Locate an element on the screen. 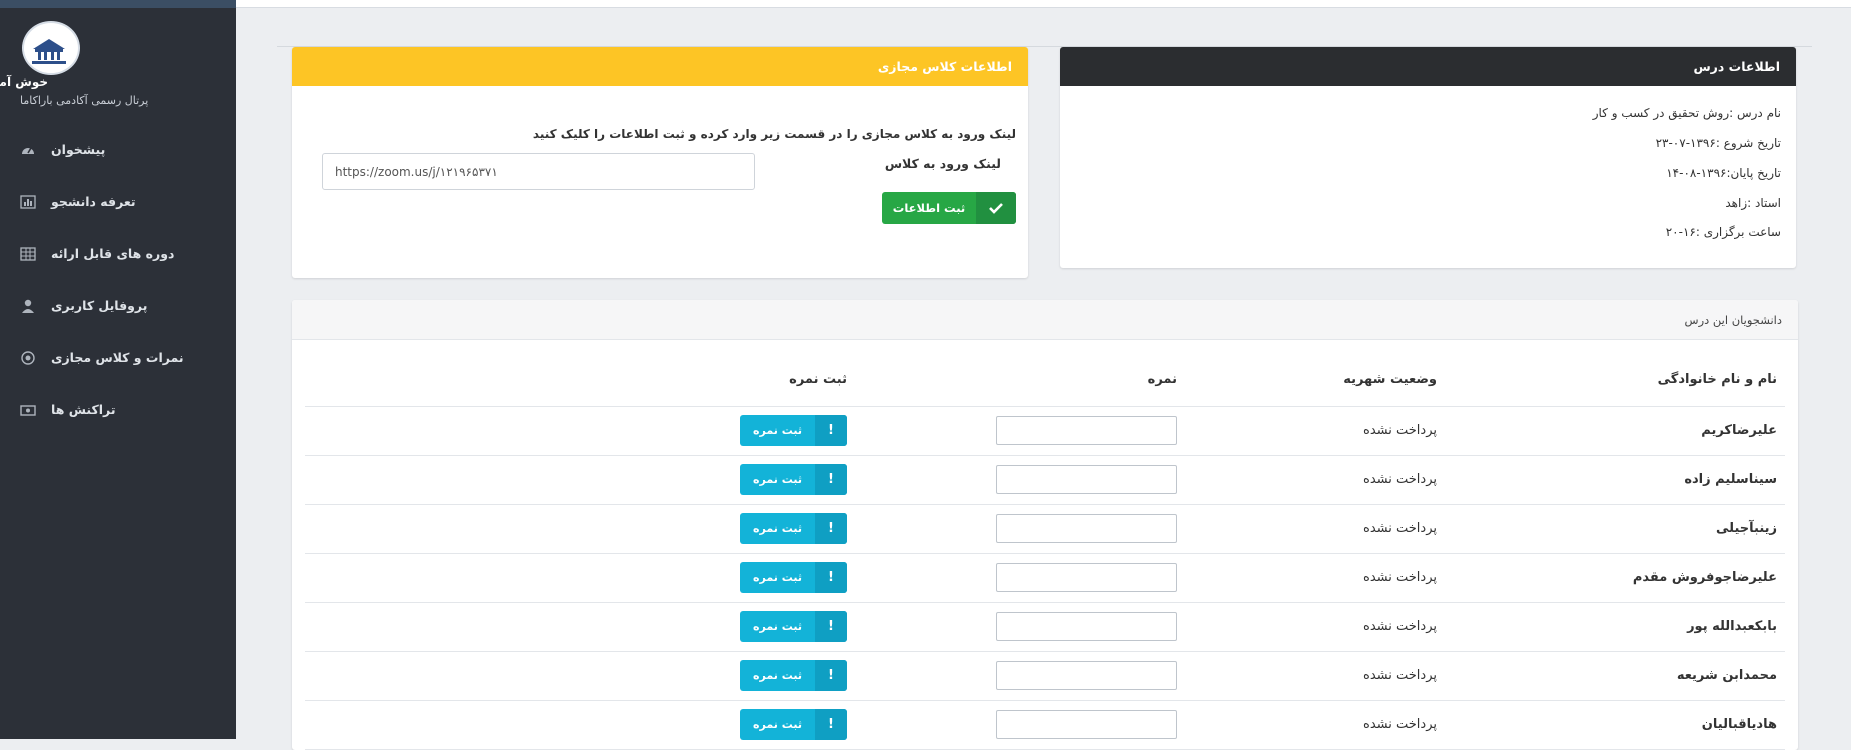  table-row: هادیاقبالیان پرداخت نشده ! ثبت نمره is located at coordinates (1045, 725).